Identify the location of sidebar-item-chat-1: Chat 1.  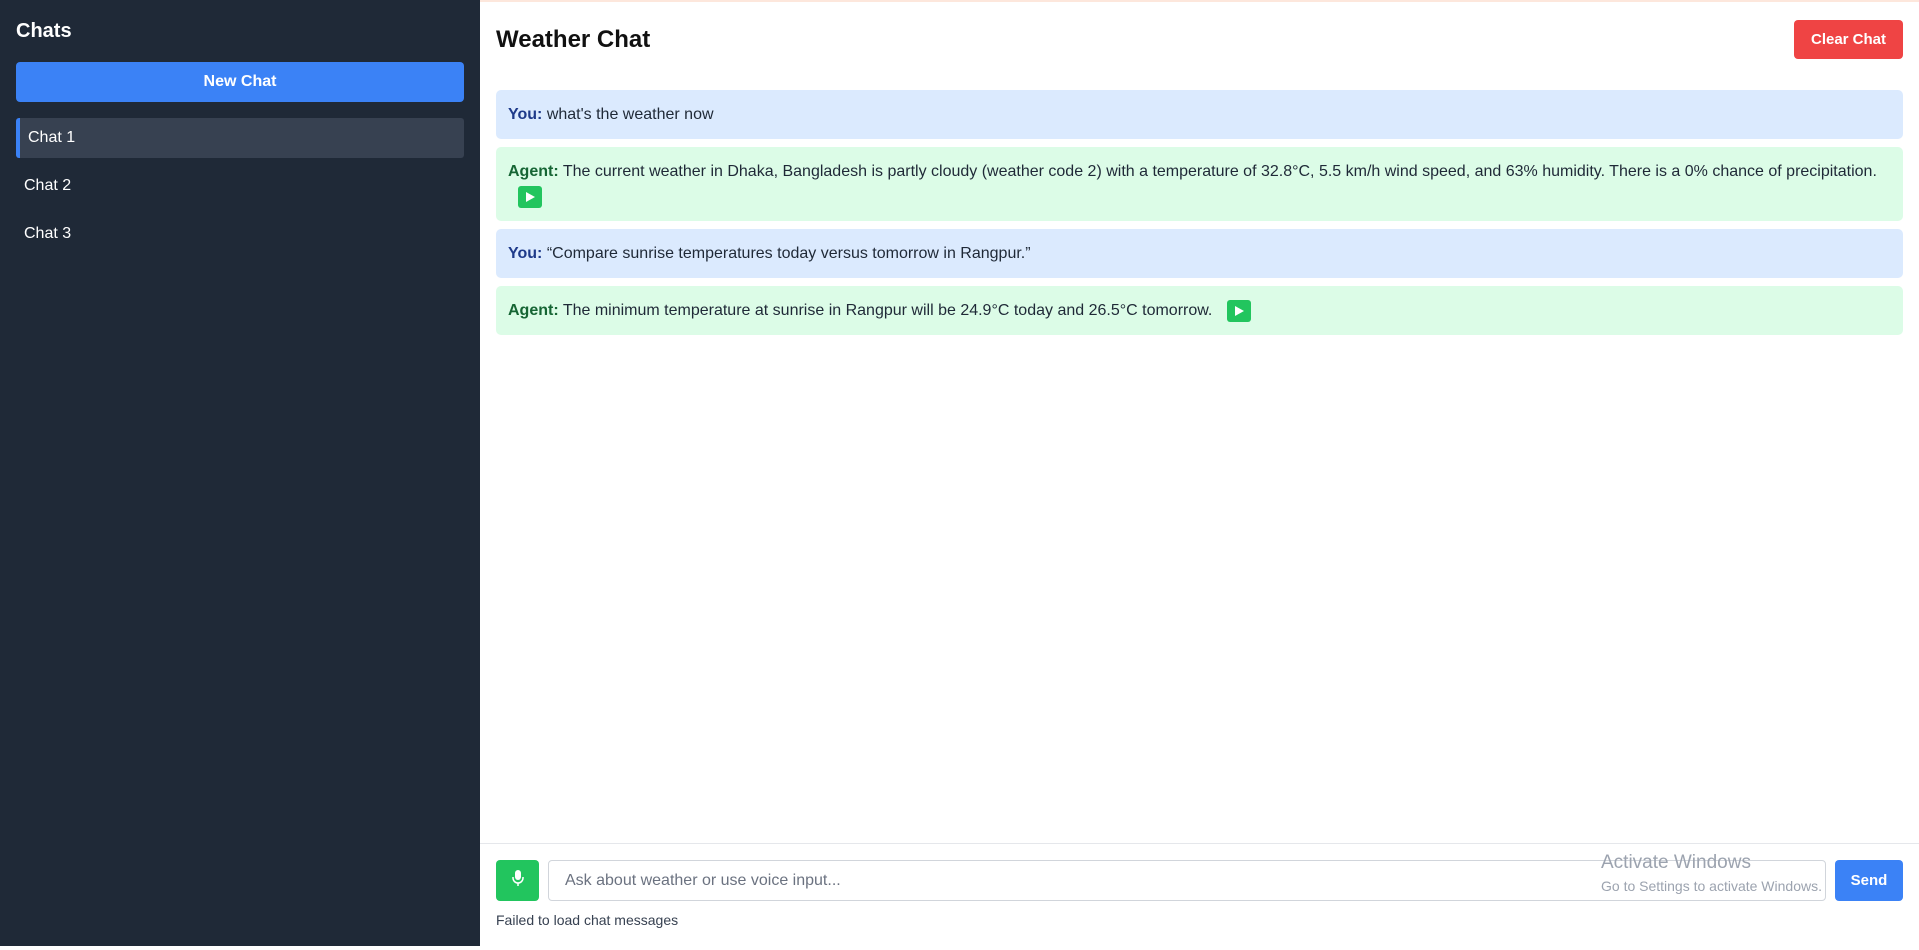
(240, 138).